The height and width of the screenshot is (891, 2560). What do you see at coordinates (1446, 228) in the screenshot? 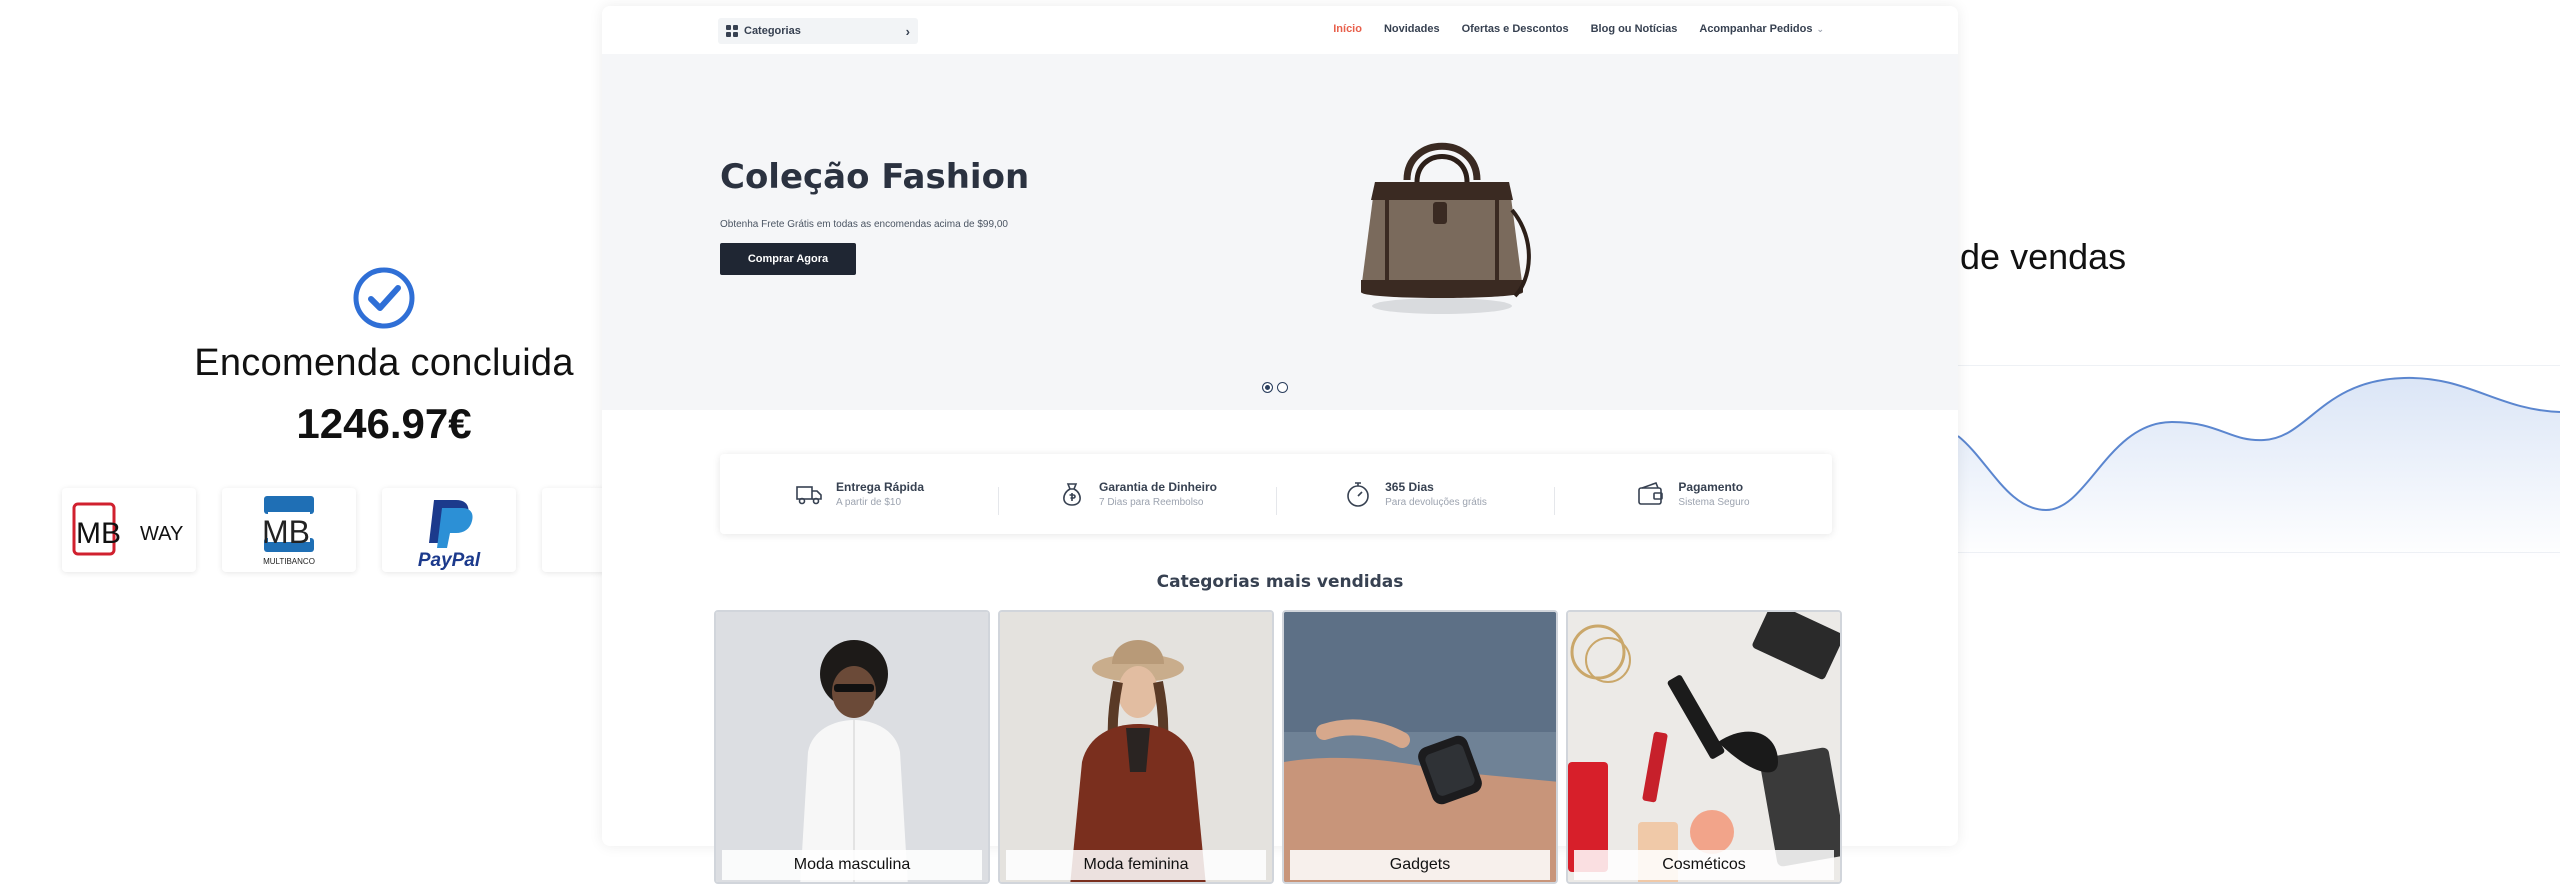
I see `handbag-image` at bounding box center [1446, 228].